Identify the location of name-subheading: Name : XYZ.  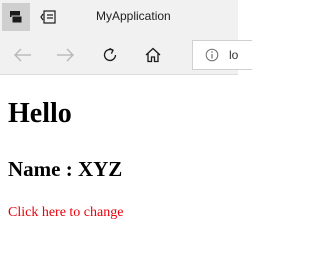
(65, 169).